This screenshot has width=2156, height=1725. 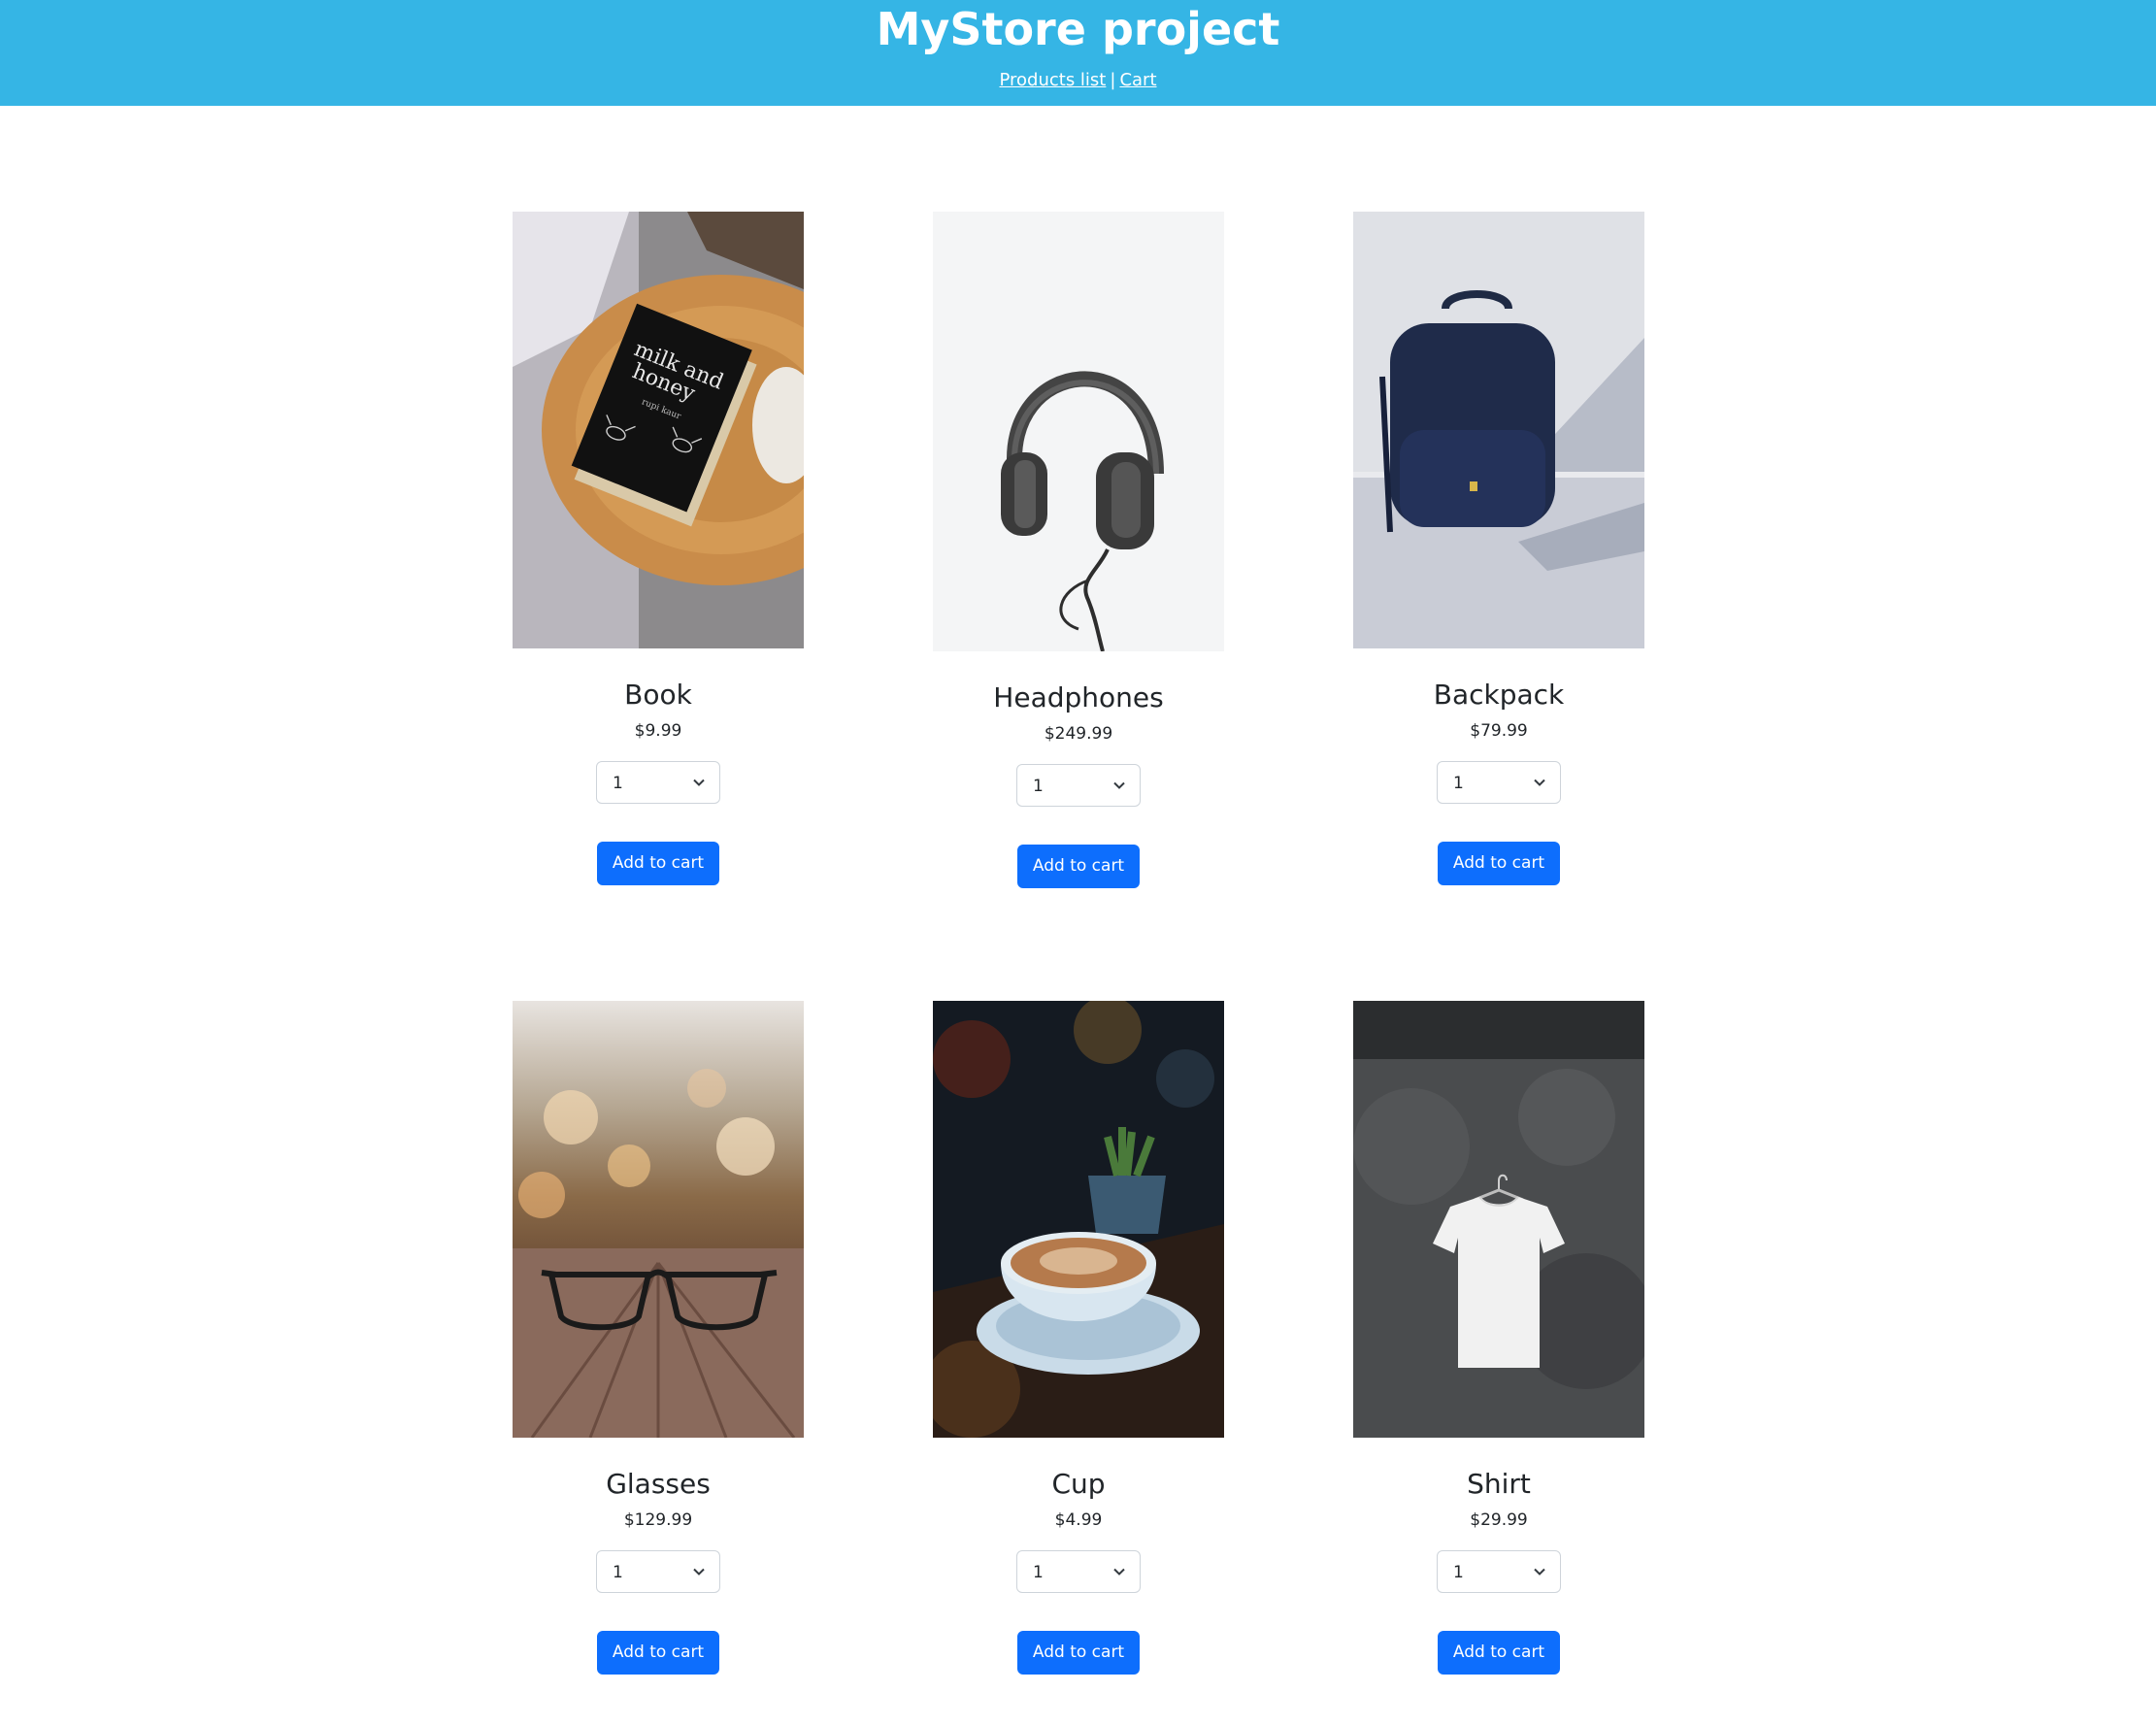 I want to click on product-price: $9.99, so click(x=658, y=731).